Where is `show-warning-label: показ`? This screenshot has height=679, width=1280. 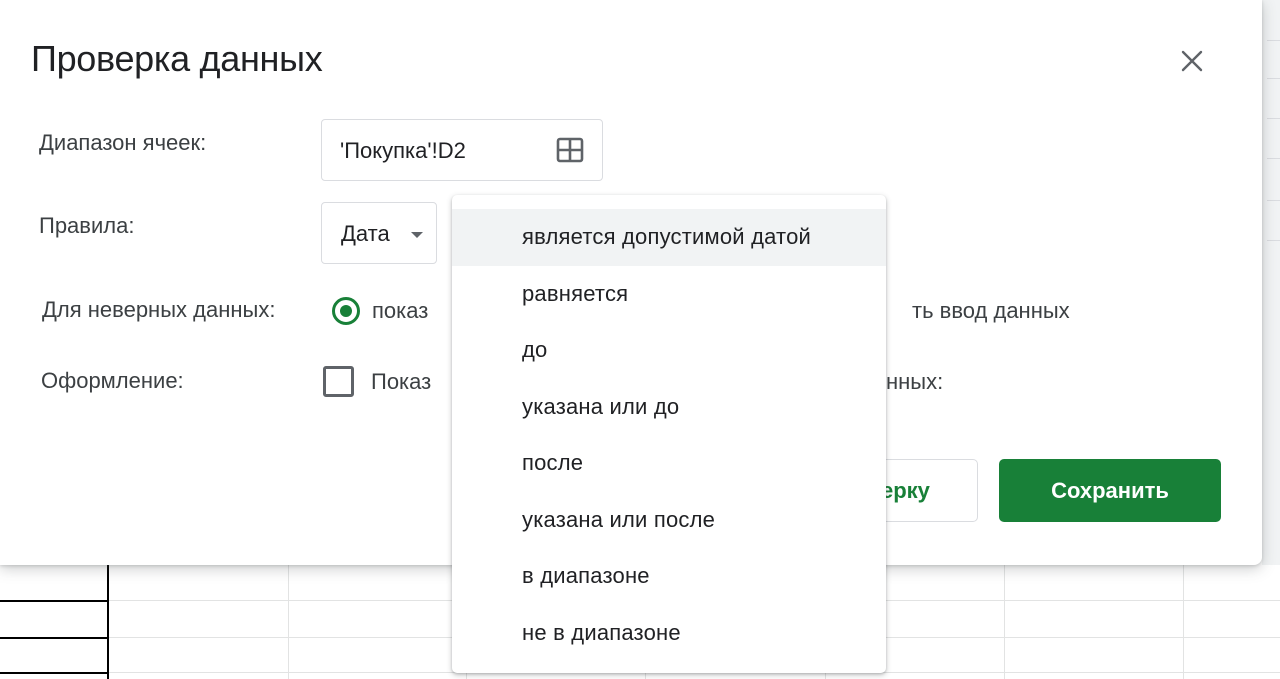 show-warning-label: показ is located at coordinates (400, 310).